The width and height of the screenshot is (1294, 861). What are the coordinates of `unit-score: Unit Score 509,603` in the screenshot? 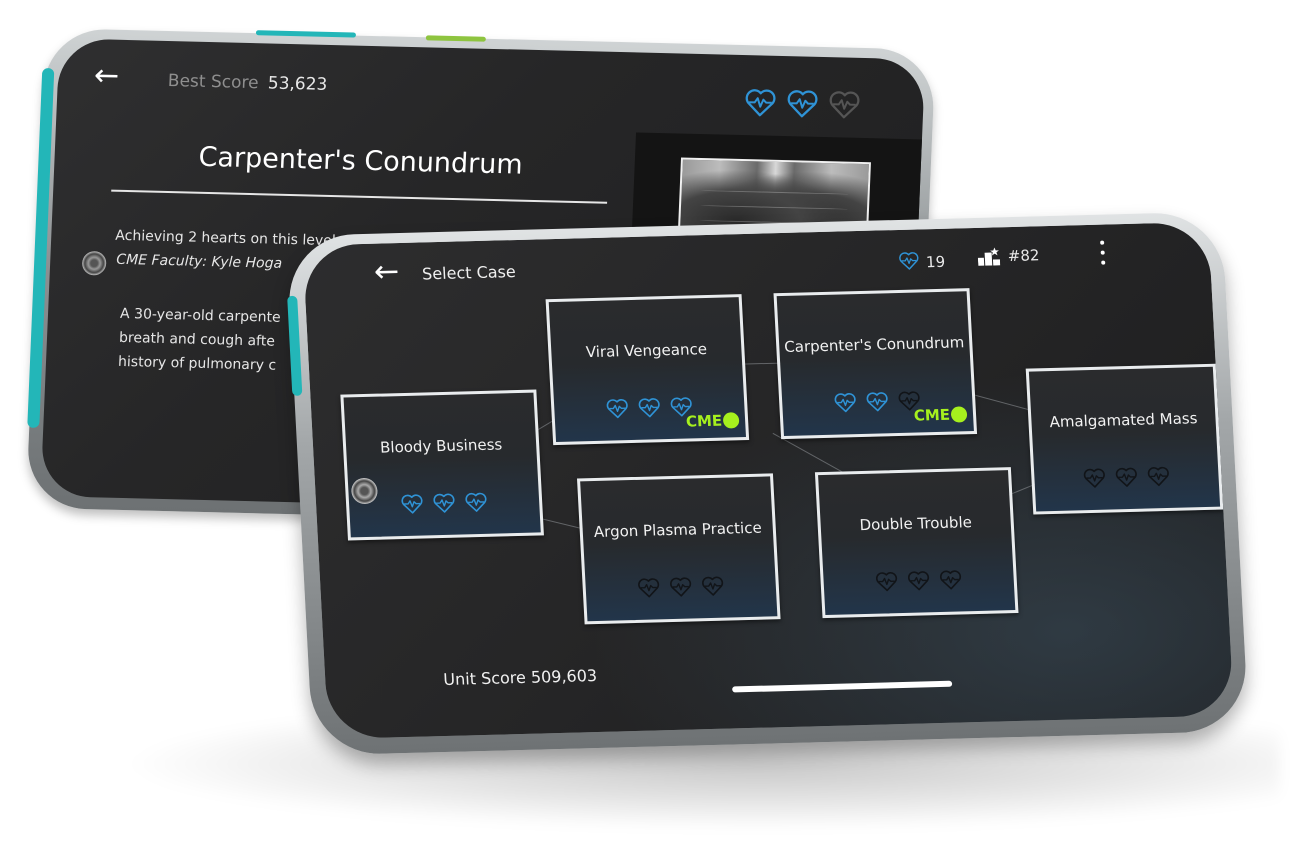 It's located at (520, 678).